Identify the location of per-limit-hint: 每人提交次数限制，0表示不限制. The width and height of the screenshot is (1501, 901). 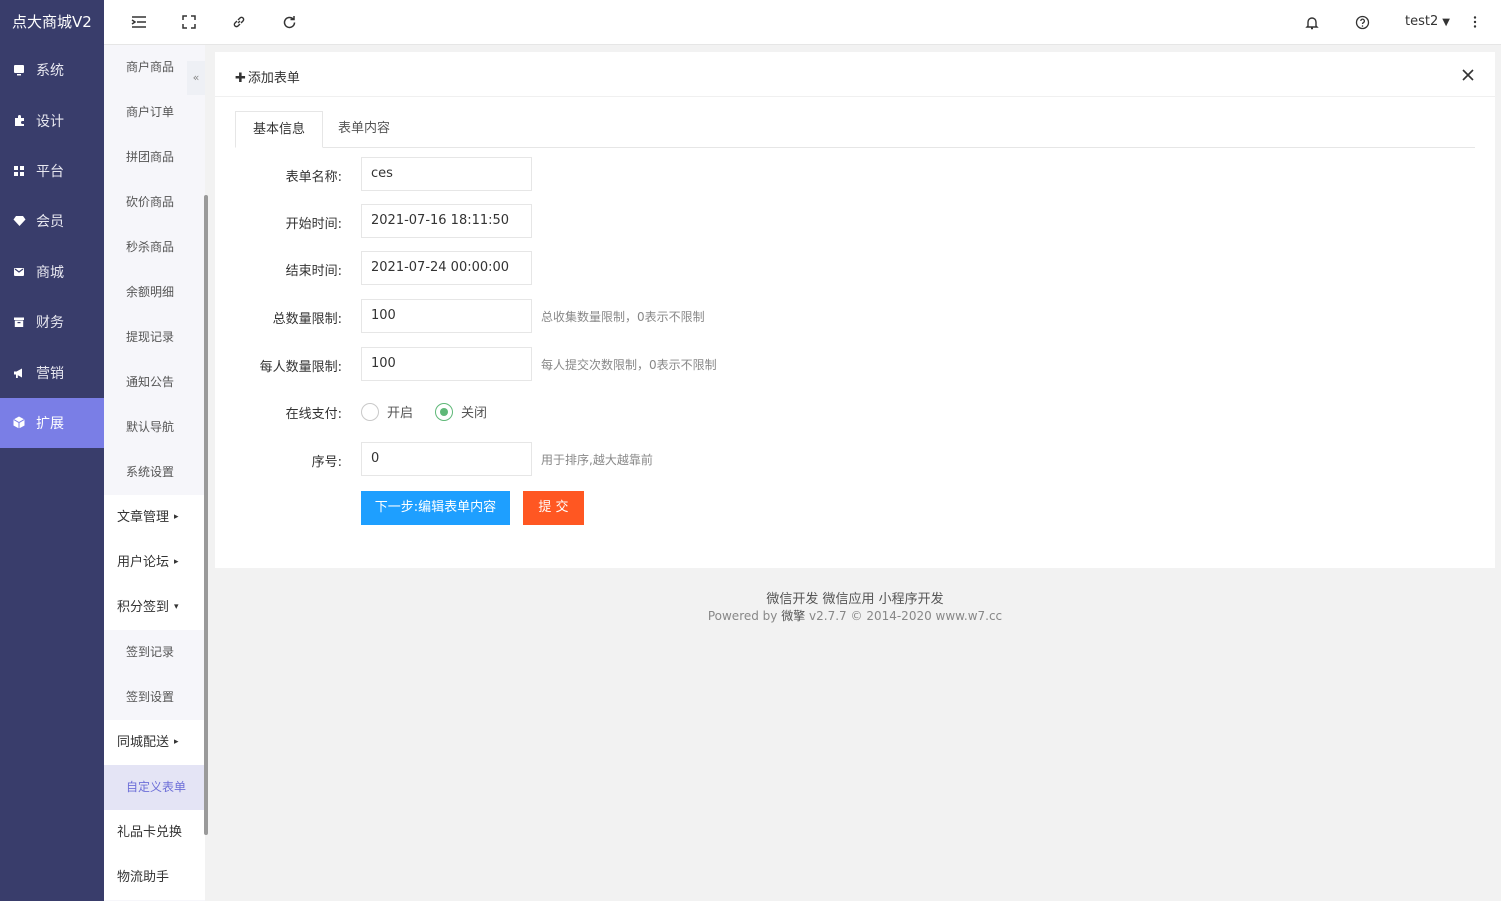
(629, 365).